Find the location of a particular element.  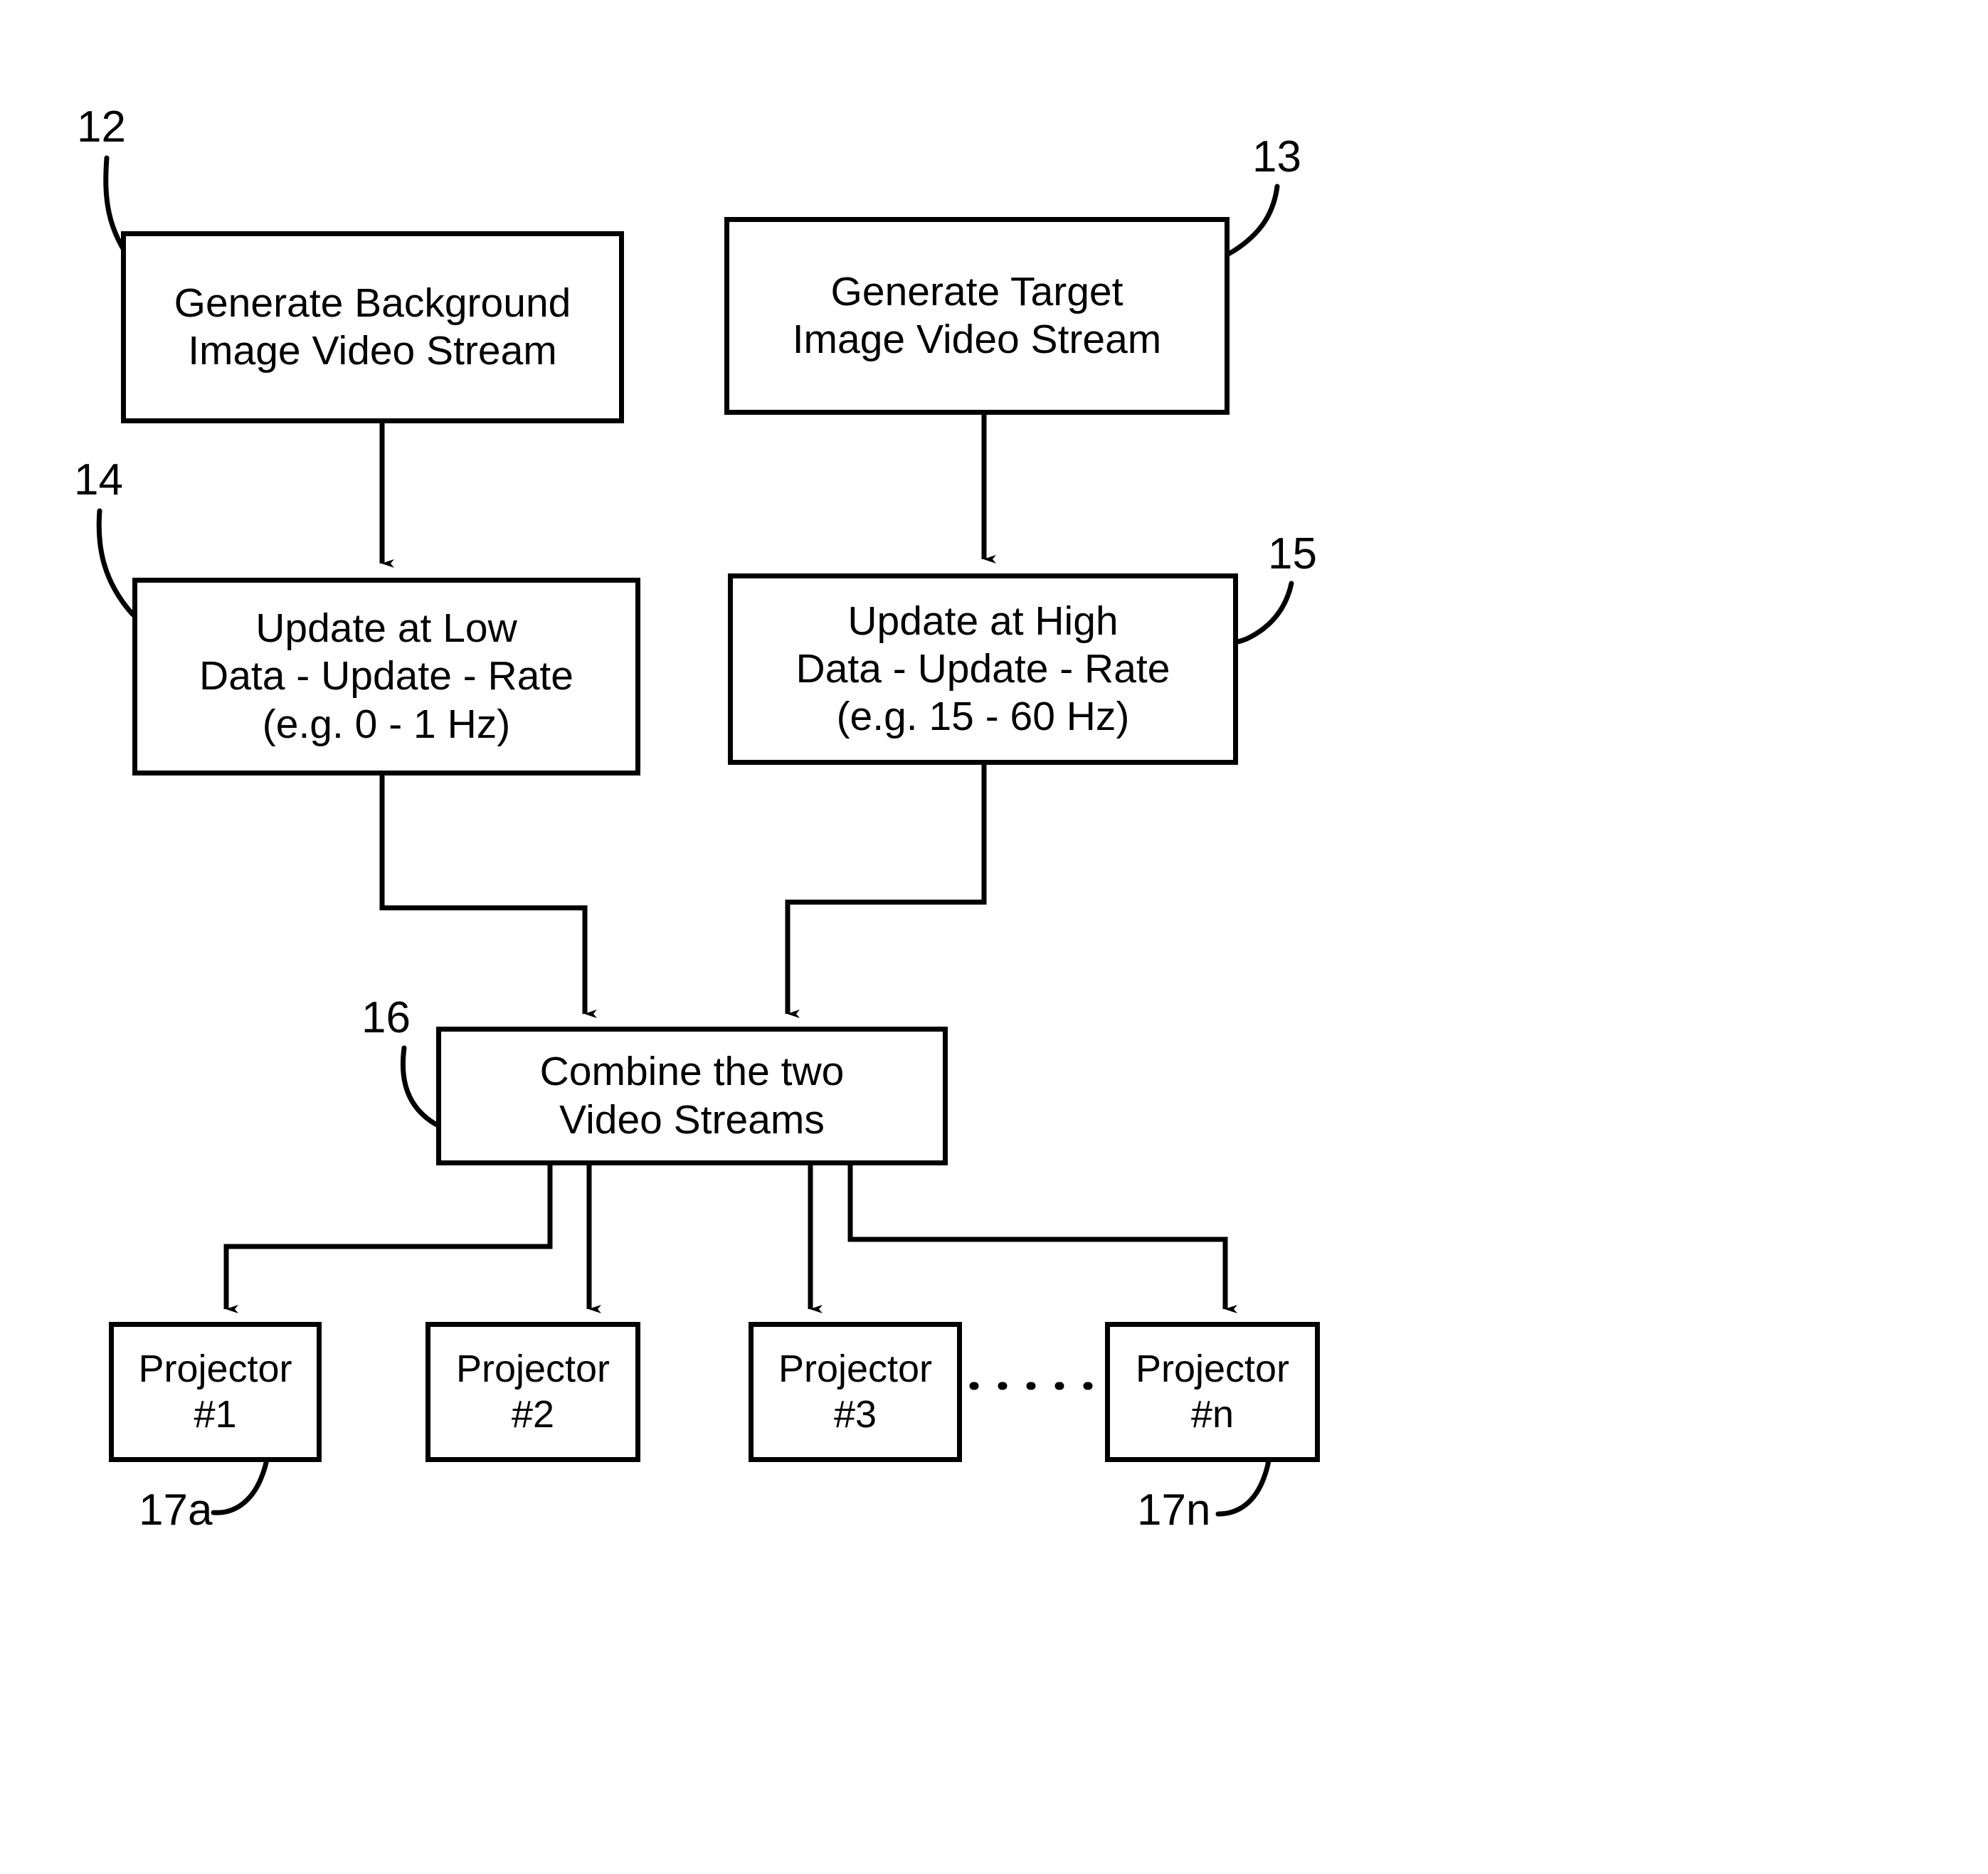

node-label-line3: (e.g. 15 - 60 Hz) is located at coordinates (983, 717).